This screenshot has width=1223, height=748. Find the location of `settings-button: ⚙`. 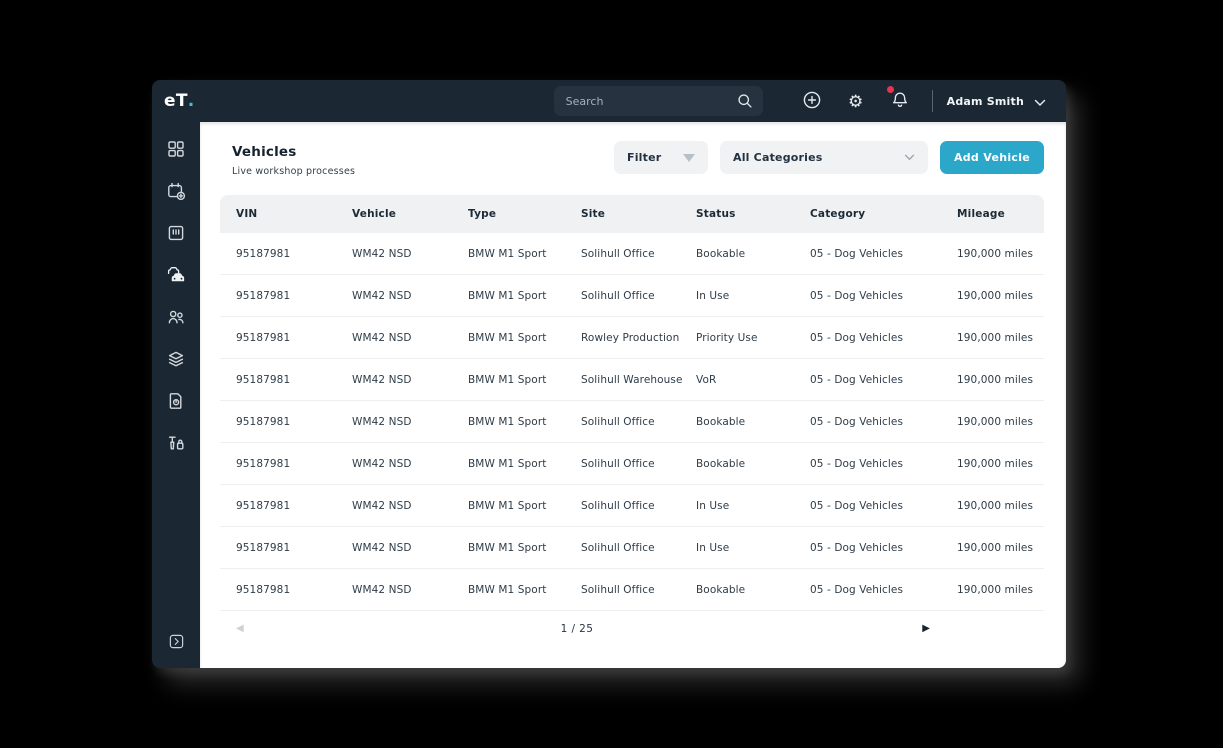

settings-button: ⚙ is located at coordinates (856, 101).